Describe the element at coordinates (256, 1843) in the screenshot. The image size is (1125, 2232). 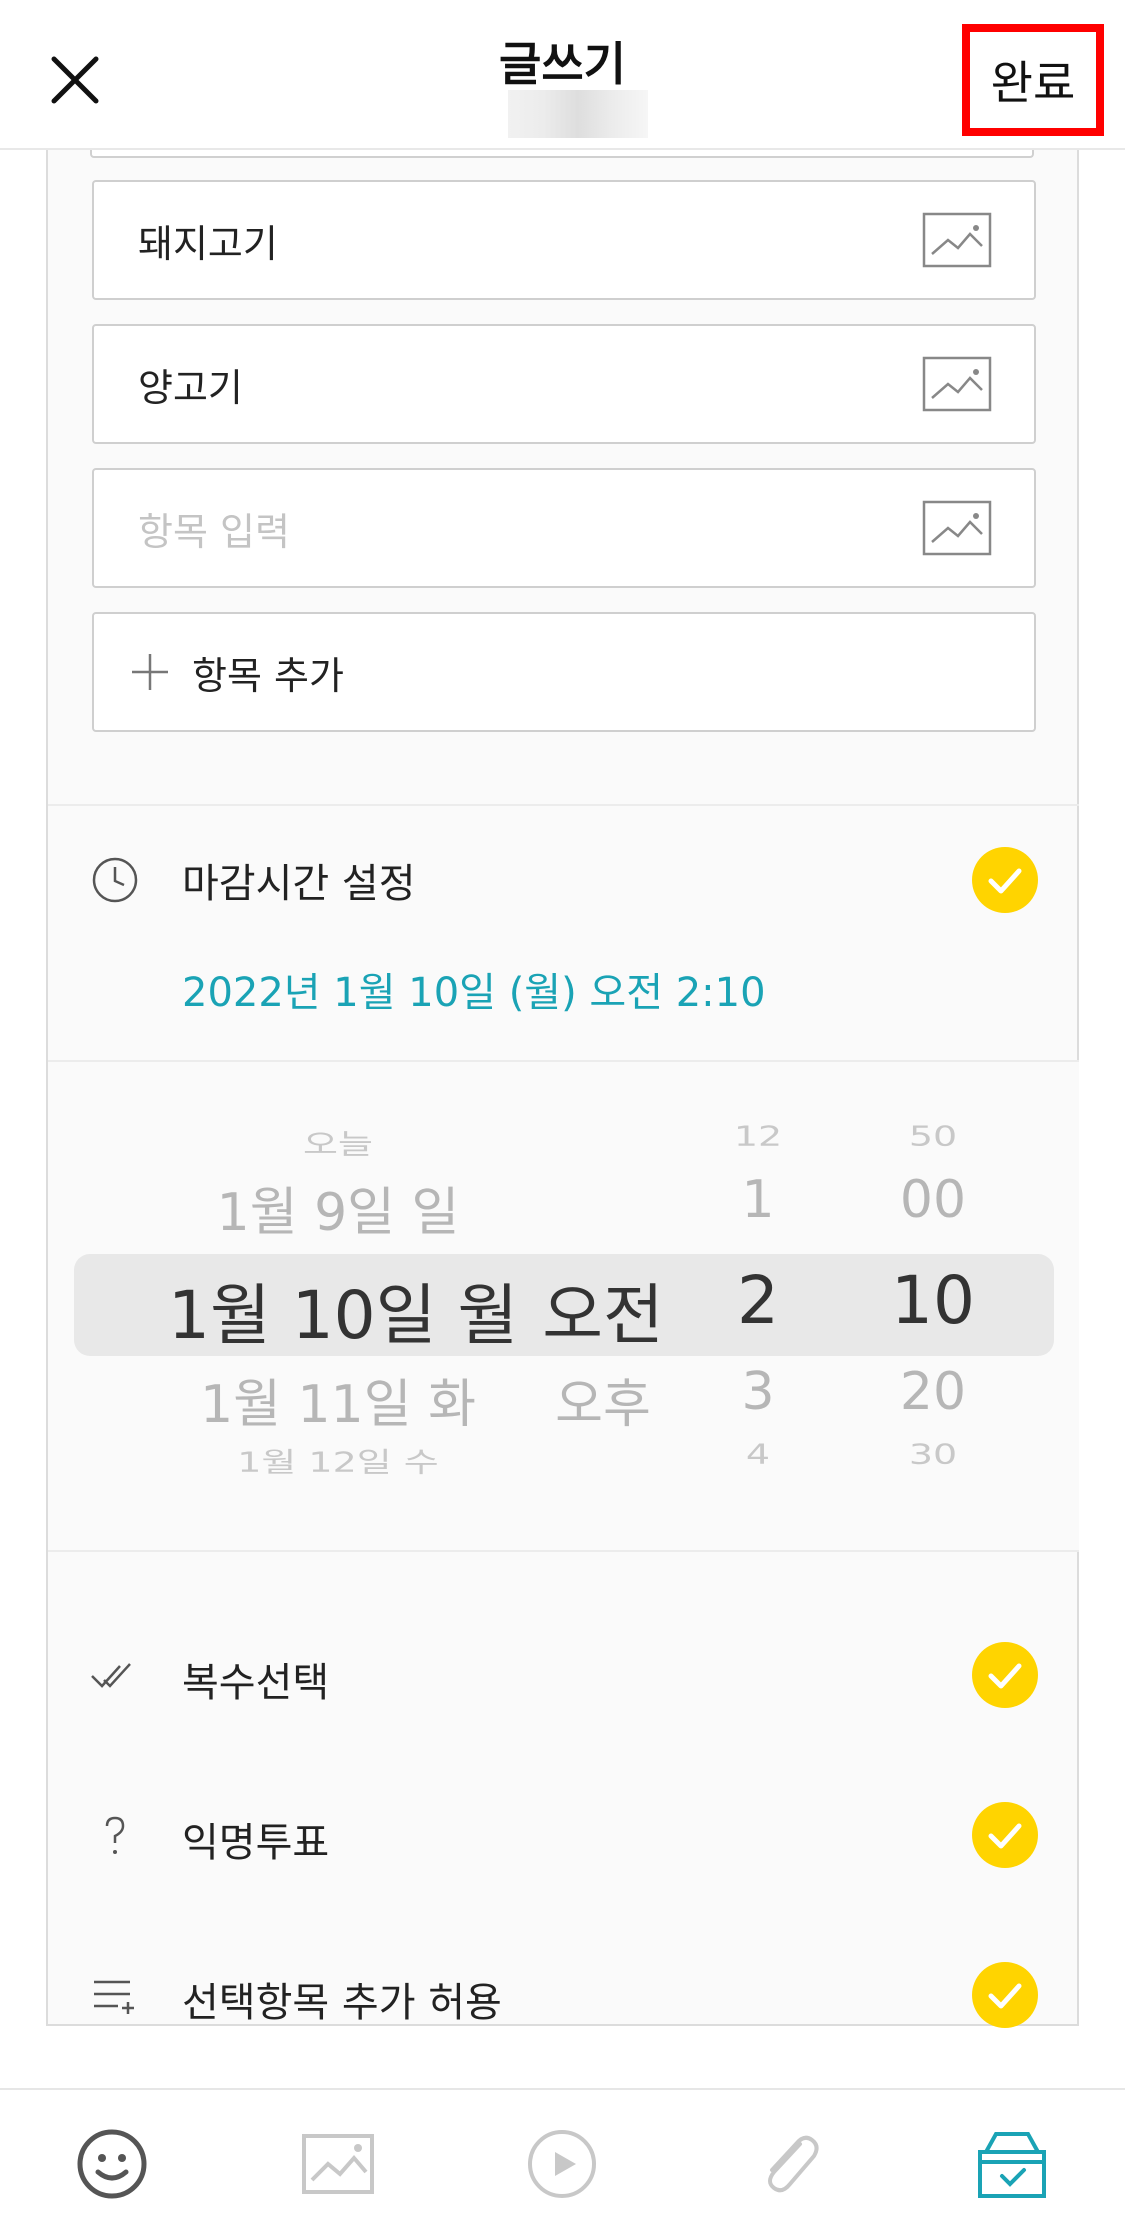
I see `setting-label: 익명투표` at that location.